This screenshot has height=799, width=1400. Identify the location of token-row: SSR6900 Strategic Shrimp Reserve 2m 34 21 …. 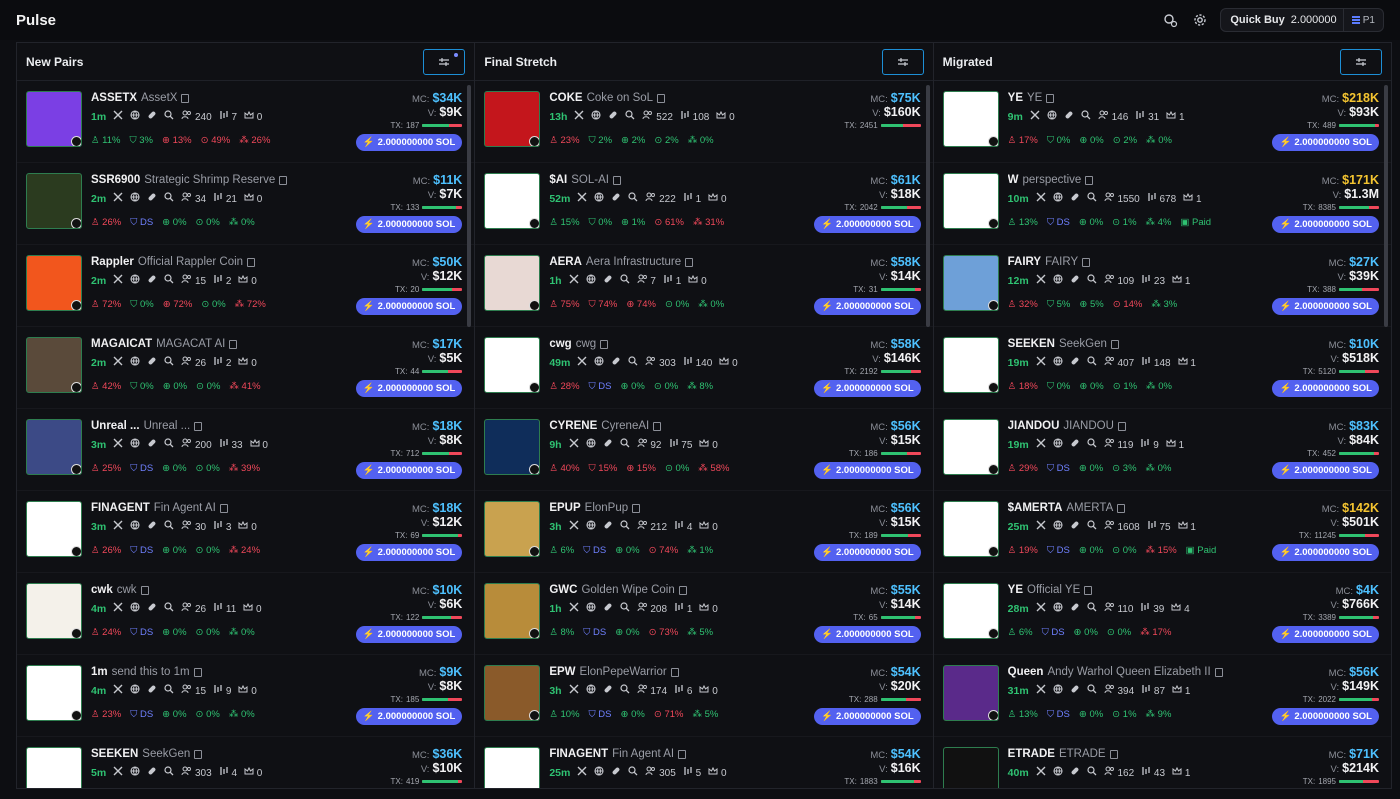
(246, 204).